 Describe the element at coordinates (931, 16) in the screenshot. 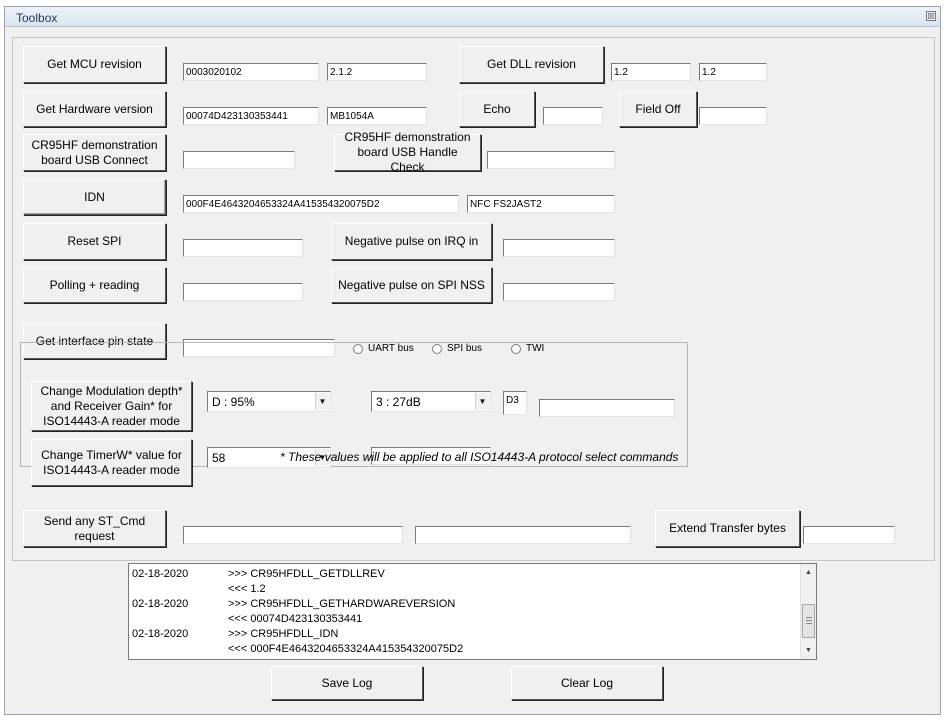

I see `close-icon: ☒` at that location.